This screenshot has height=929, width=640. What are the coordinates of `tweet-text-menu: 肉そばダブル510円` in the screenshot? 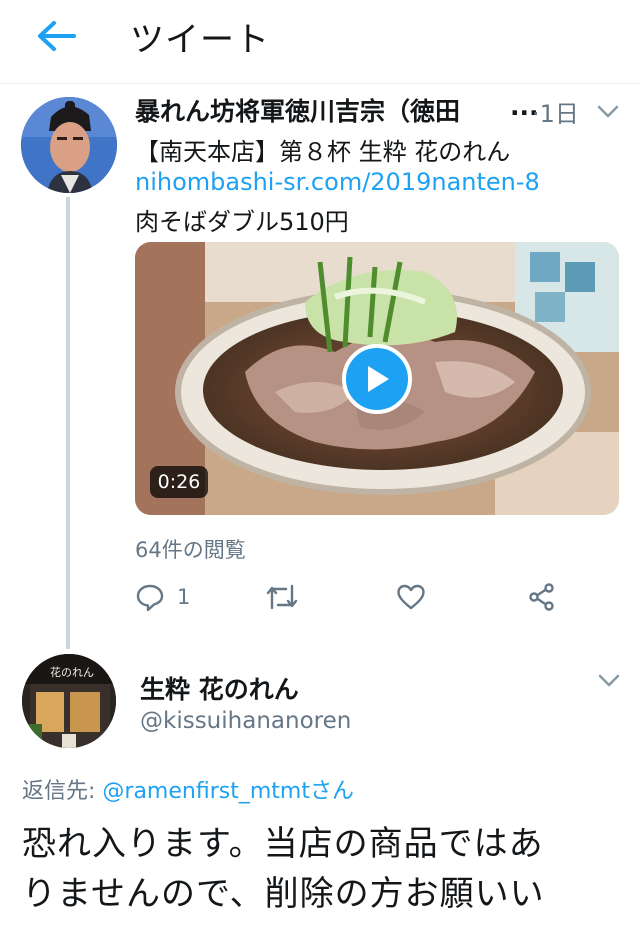 It's located at (242, 222).